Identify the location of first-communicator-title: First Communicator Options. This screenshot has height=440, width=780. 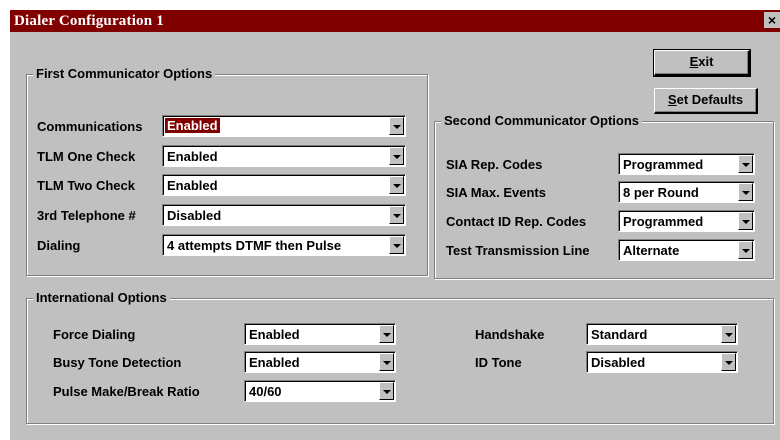
(124, 73).